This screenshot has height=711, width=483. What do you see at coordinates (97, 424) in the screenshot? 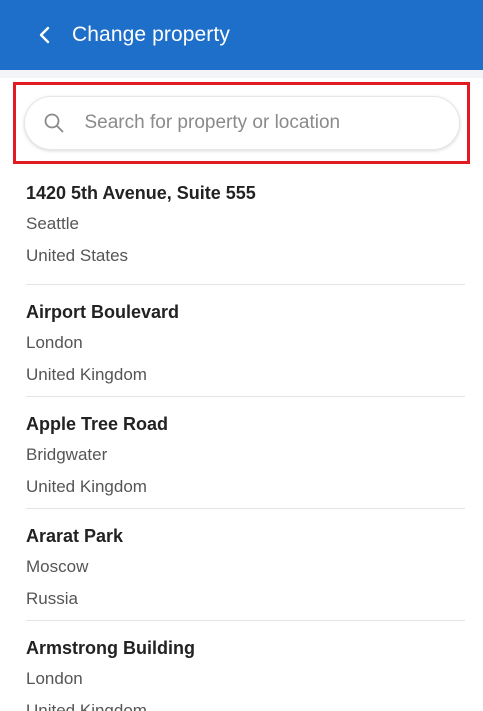
I see `property-name: Apple Tree Road` at bounding box center [97, 424].